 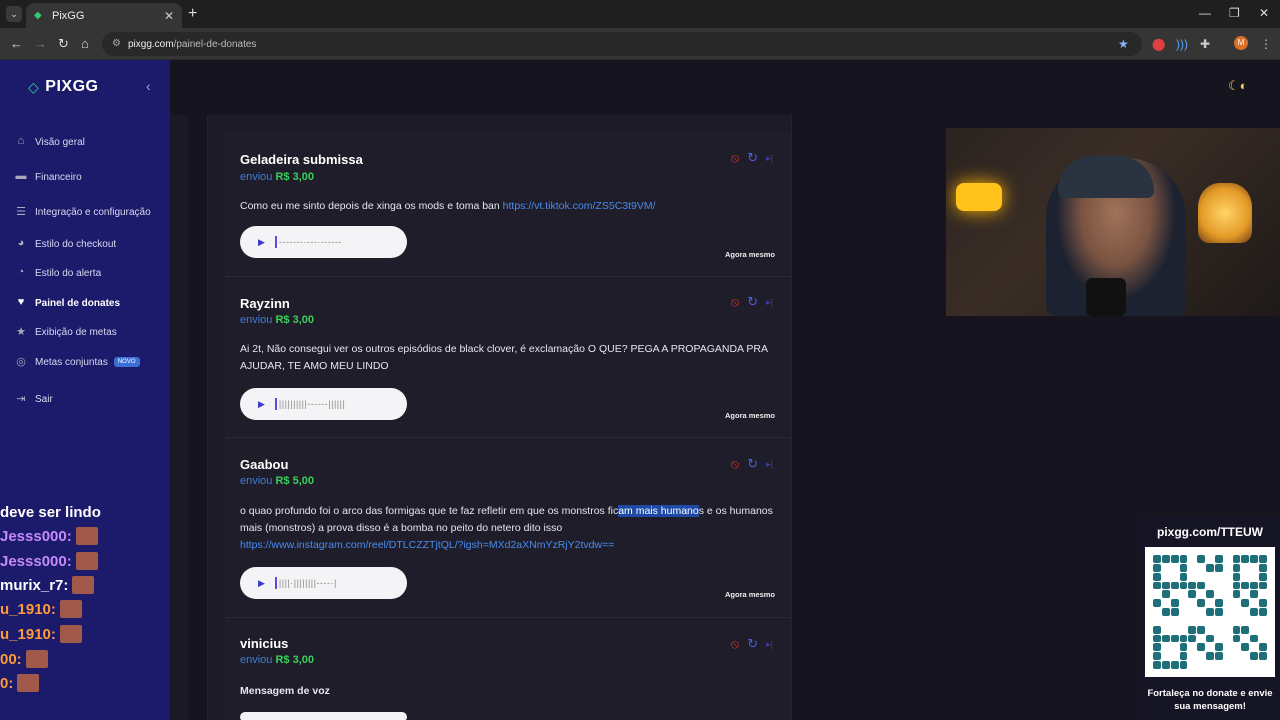 What do you see at coordinates (49, 142) in the screenshot?
I see `sidebar-item-visao-geral: ⌂ Visão geral` at bounding box center [49, 142].